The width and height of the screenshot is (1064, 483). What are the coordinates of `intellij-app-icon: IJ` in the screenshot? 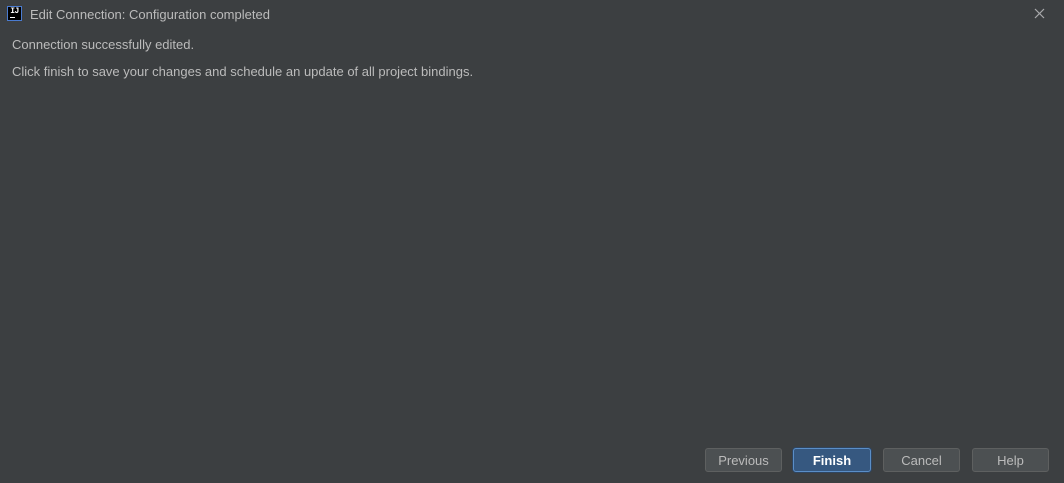 It's located at (14, 13).